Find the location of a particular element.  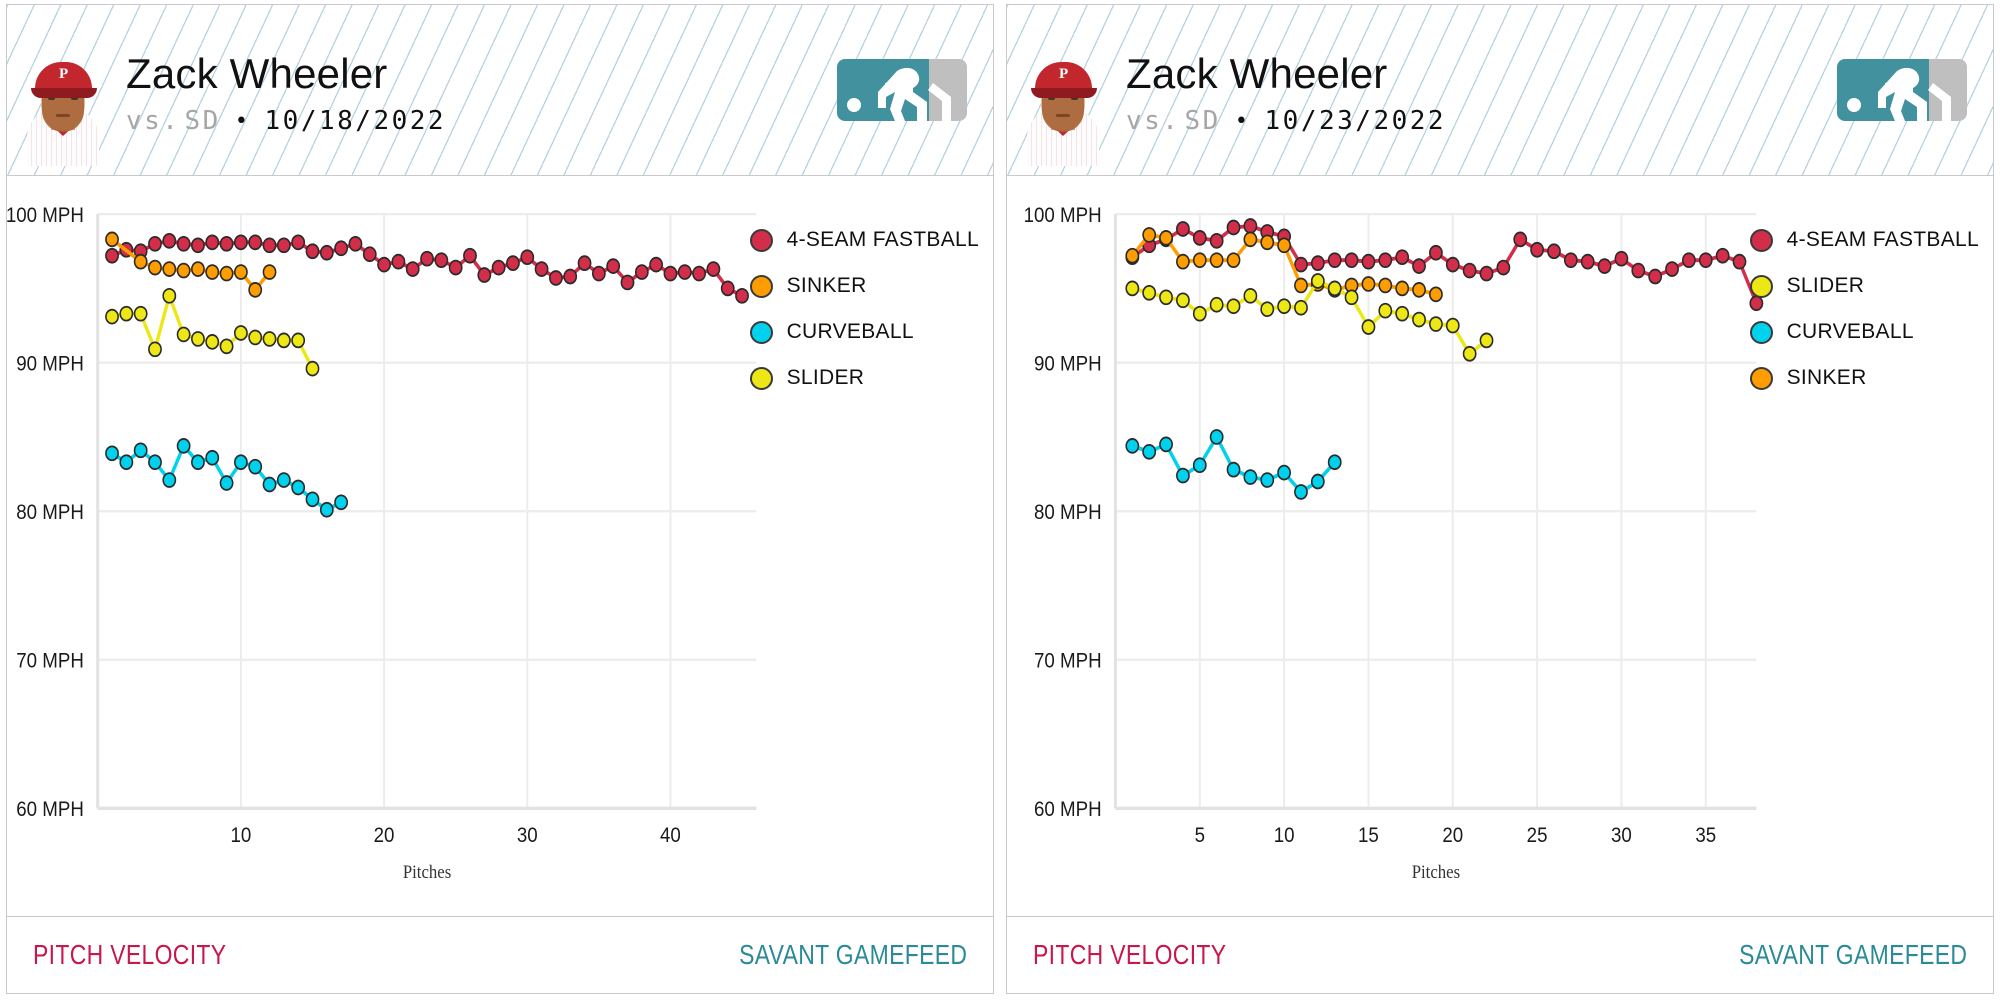

legend-item-curveball: CURVEBALL is located at coordinates (864, 332).